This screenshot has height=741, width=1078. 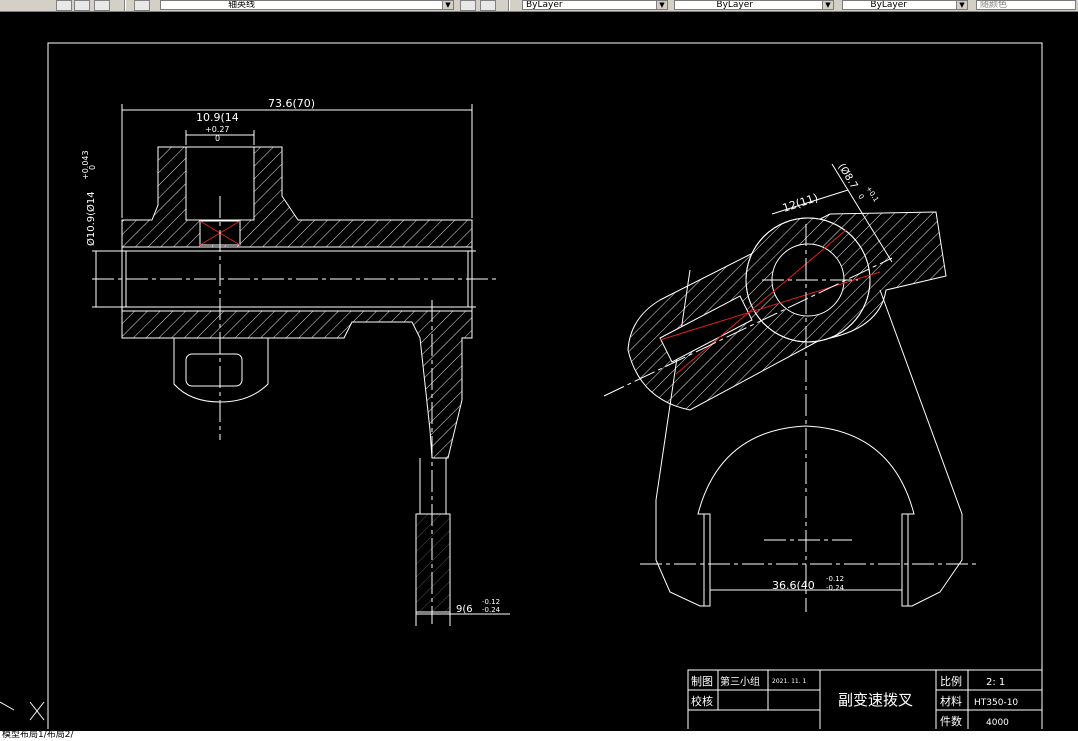 I want to click on dim-fork-gap: 36.6(40, so click(x=793, y=585).